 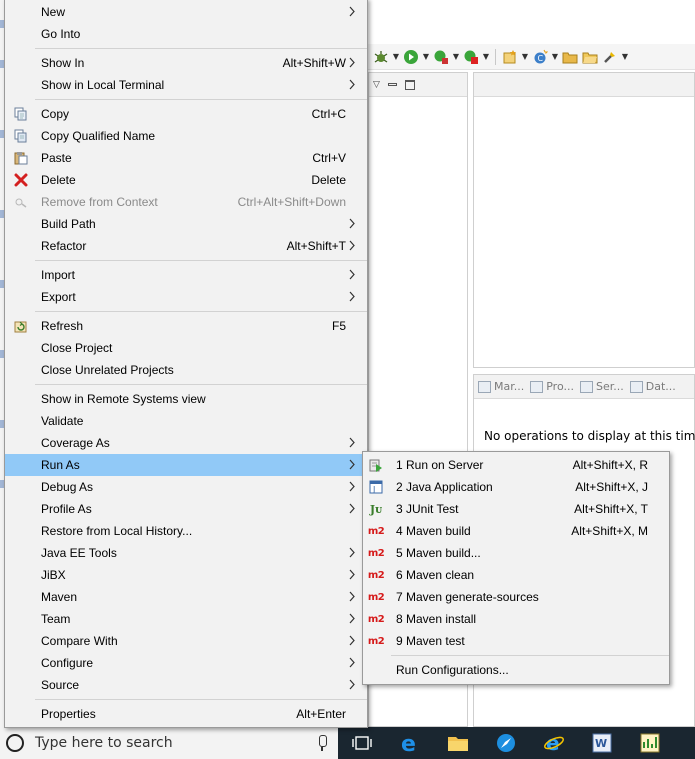 I want to click on delete-red-x-icon, so click(x=21, y=180).